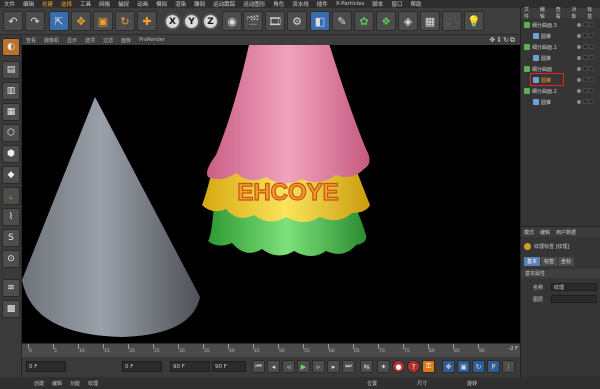 The height and width of the screenshot is (389, 600). What do you see at coordinates (142, 366) in the screenshot?
I see `current-frame-field: 0 F` at bounding box center [142, 366].